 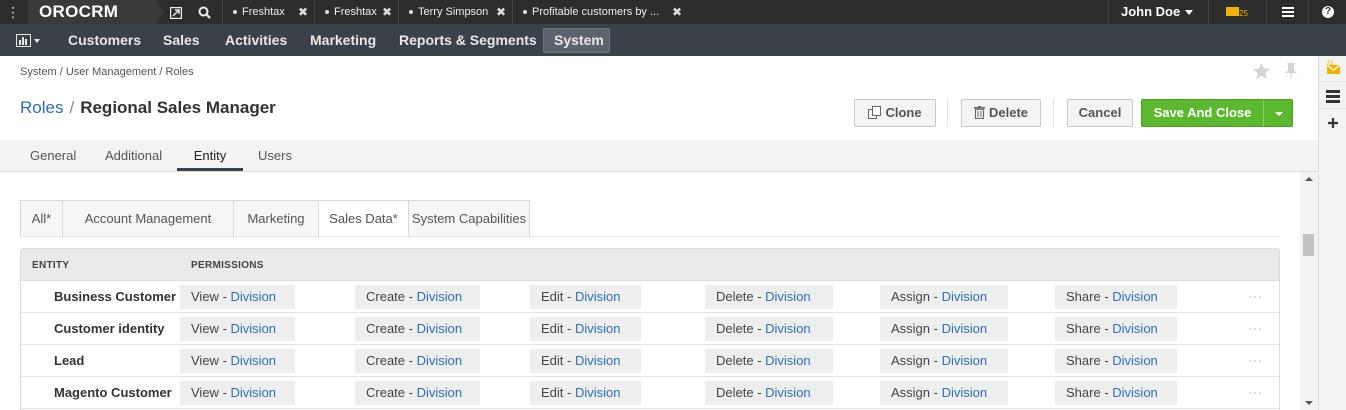 What do you see at coordinates (455, 12) in the screenshot?
I see `pinned-tab: Terry Simpson ✖` at bounding box center [455, 12].